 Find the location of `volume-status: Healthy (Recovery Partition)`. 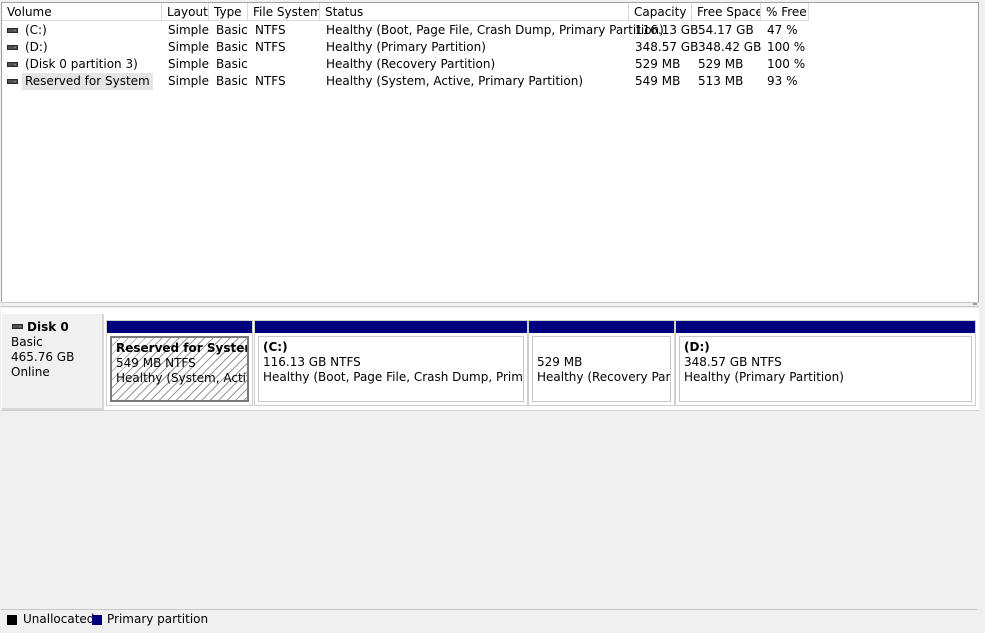

volume-status: Healthy (Recovery Partition) is located at coordinates (411, 64).